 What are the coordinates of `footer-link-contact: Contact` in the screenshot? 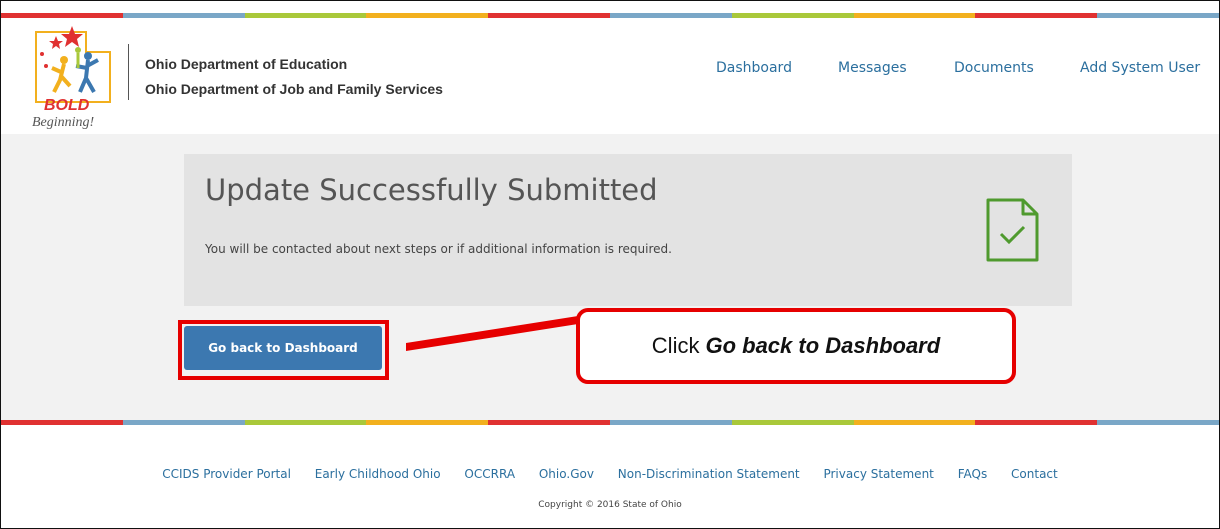 It's located at (1034, 474).